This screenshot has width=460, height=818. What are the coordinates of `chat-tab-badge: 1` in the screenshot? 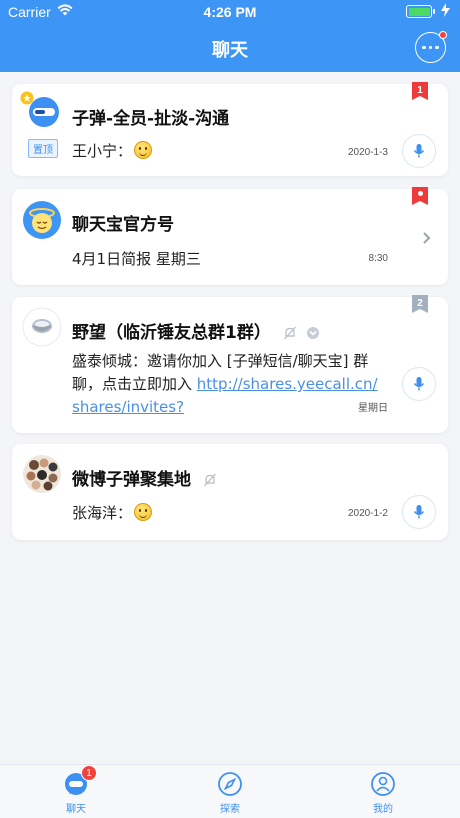 It's located at (89, 773).